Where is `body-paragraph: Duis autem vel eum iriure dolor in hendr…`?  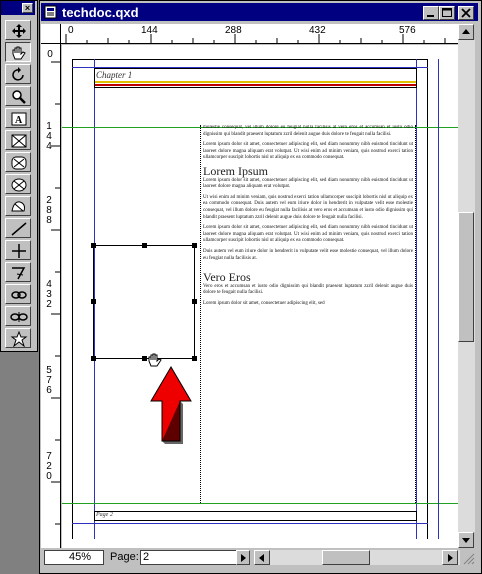 body-paragraph: Duis autem vel eum iriure dolor in hendr… is located at coordinates (308, 254).